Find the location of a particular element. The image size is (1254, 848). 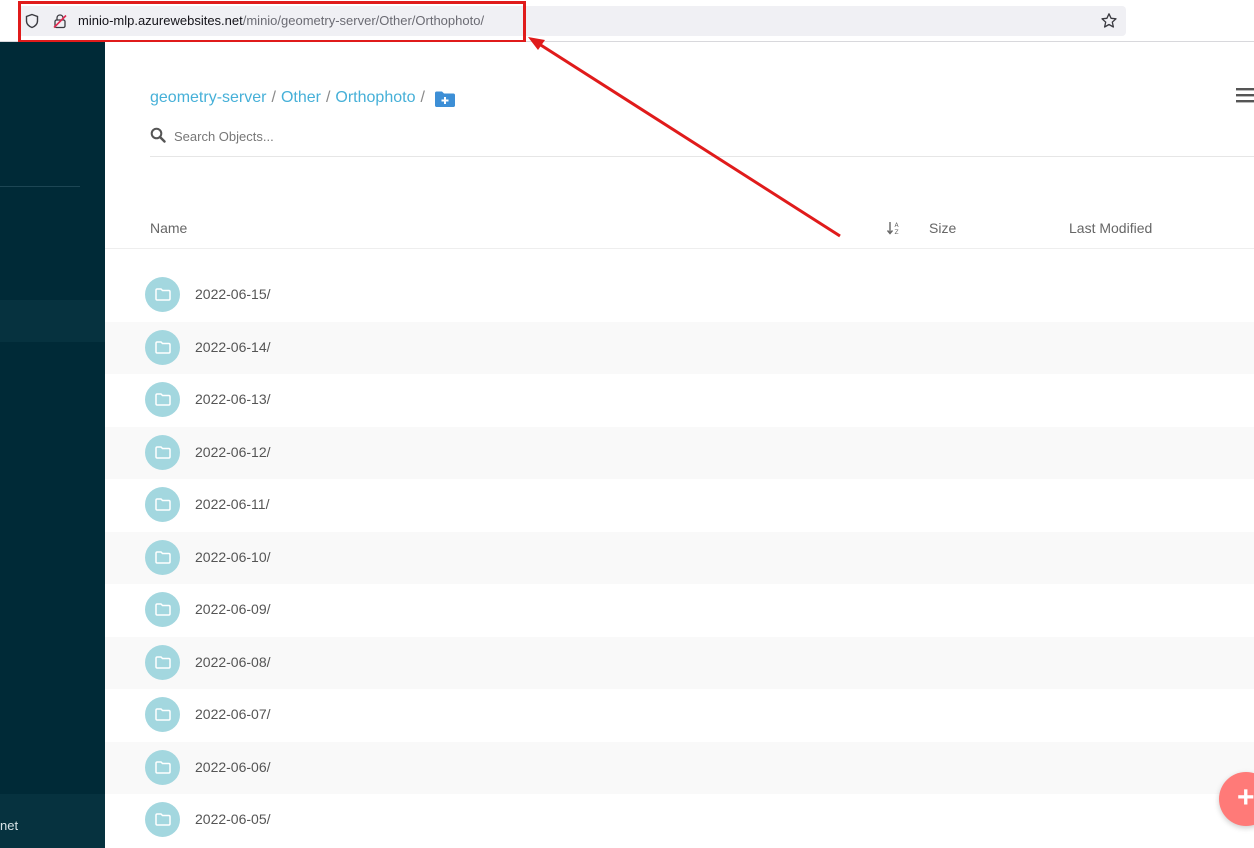

breadcrumb: geometry-server / Other / Orthophoto / is located at coordinates (303, 98).